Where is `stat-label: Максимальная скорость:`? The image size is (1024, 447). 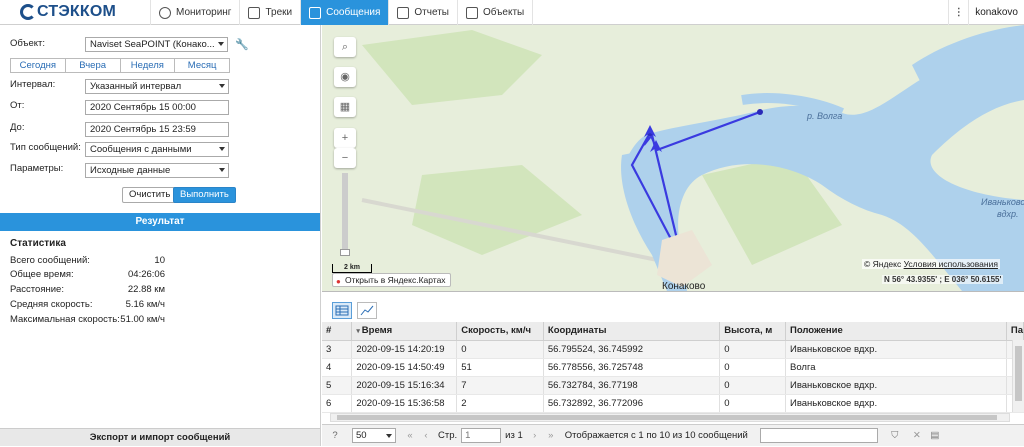 stat-label: Максимальная скорость: is located at coordinates (65, 319).